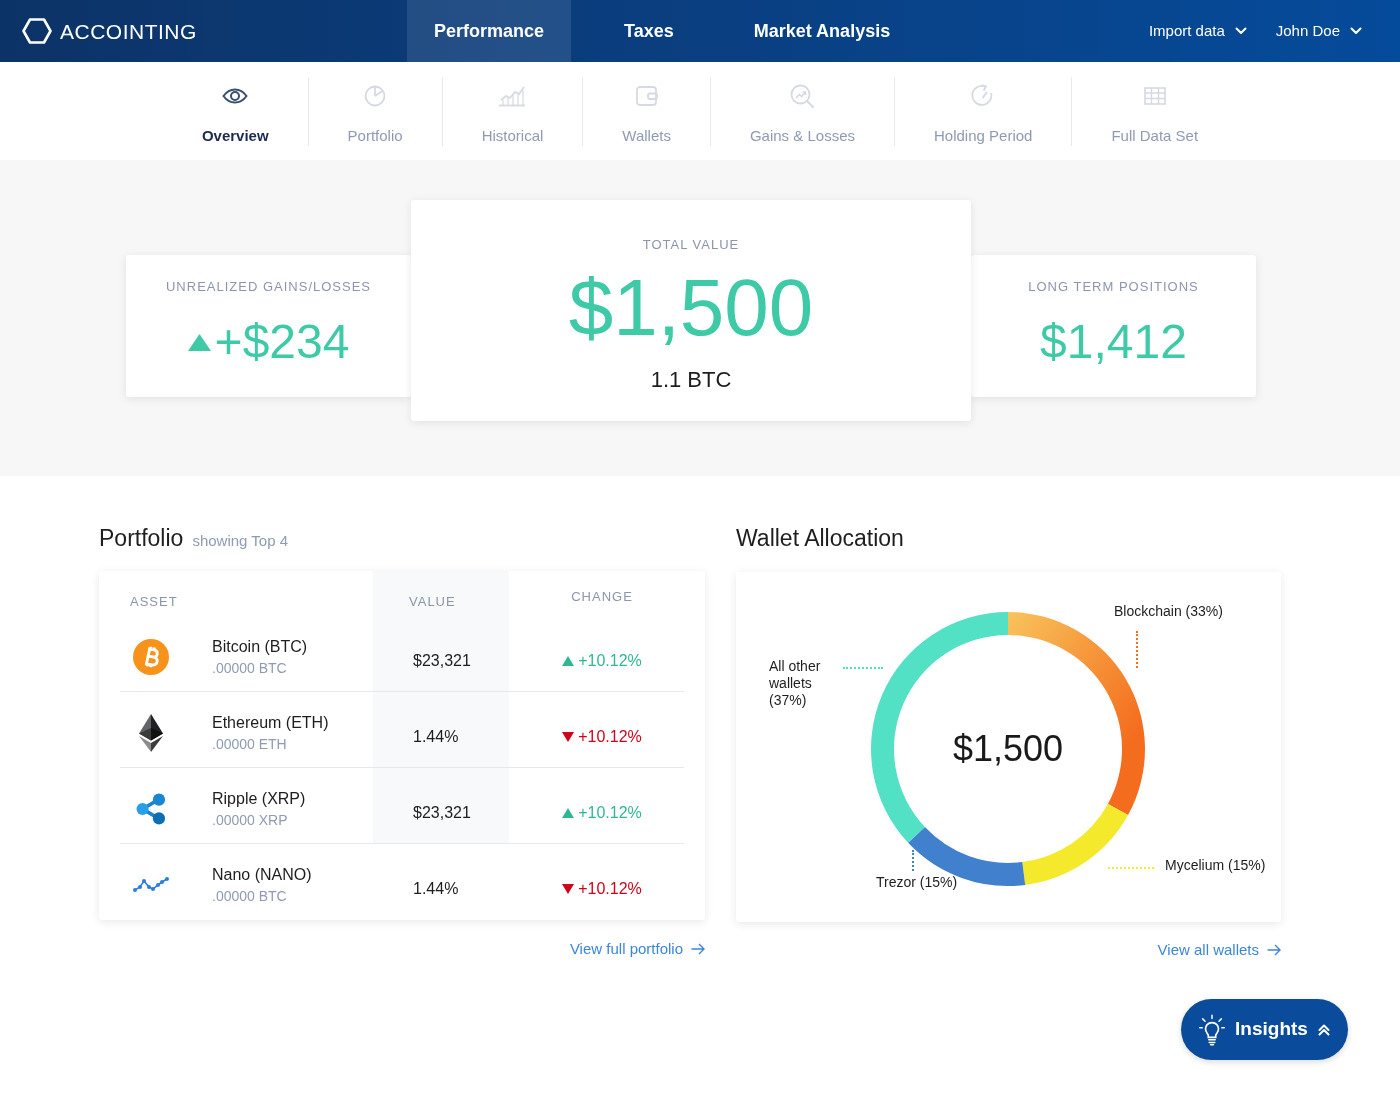  What do you see at coordinates (141, 538) in the screenshot?
I see `section-title: Portfolio` at bounding box center [141, 538].